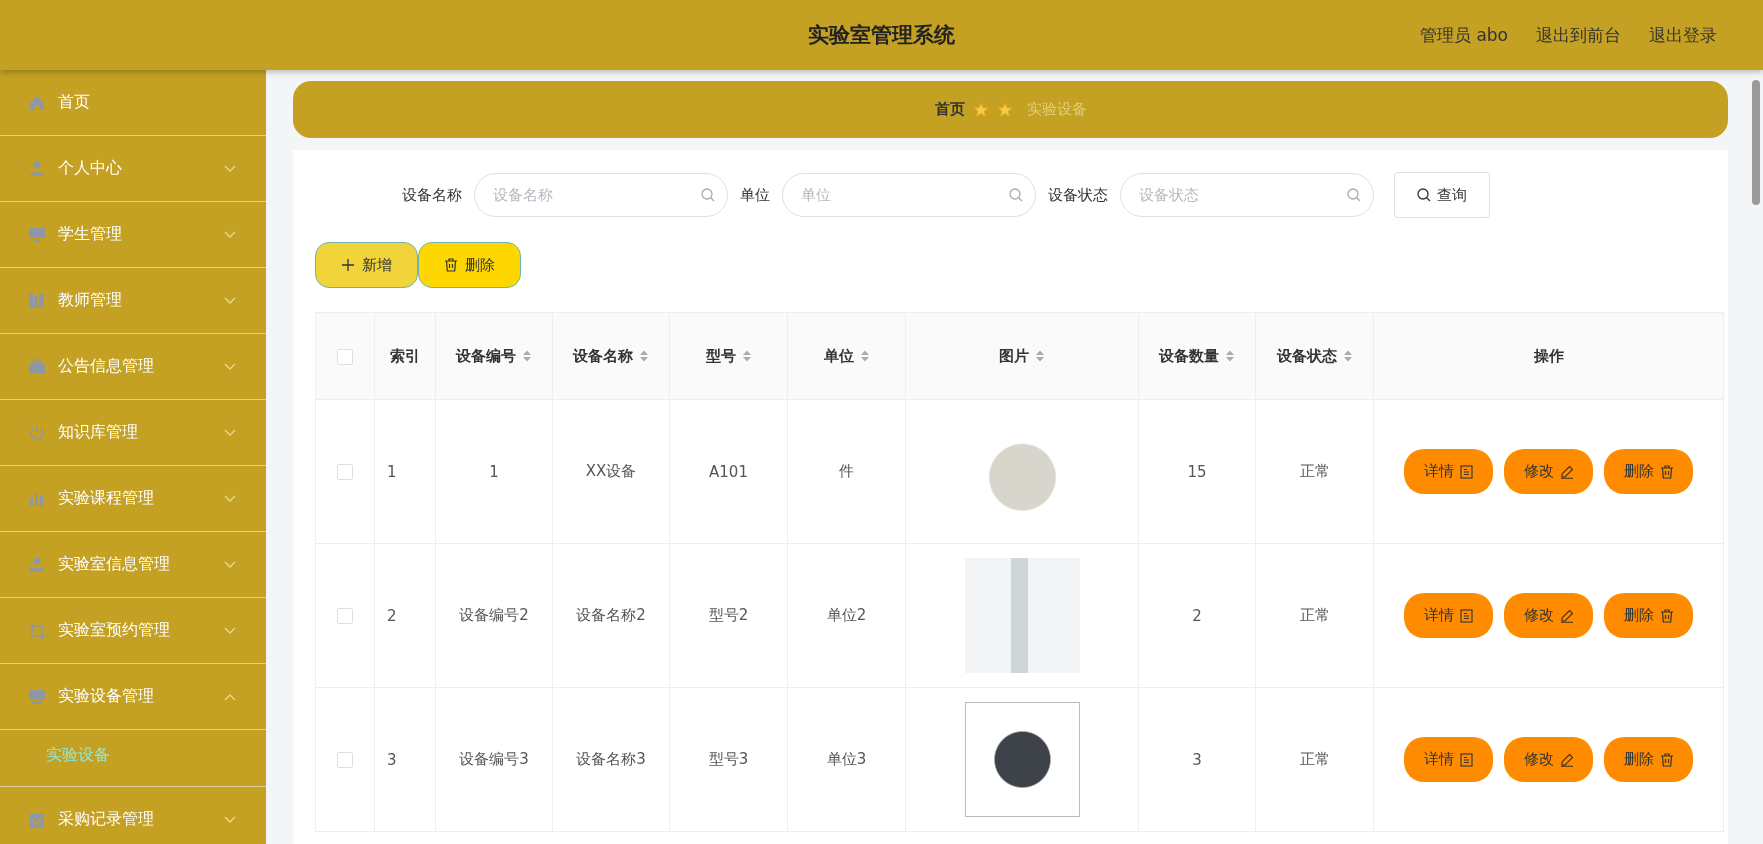  Describe the element at coordinates (494, 759) in the screenshot. I see `table-cell: 设备编号3` at that location.